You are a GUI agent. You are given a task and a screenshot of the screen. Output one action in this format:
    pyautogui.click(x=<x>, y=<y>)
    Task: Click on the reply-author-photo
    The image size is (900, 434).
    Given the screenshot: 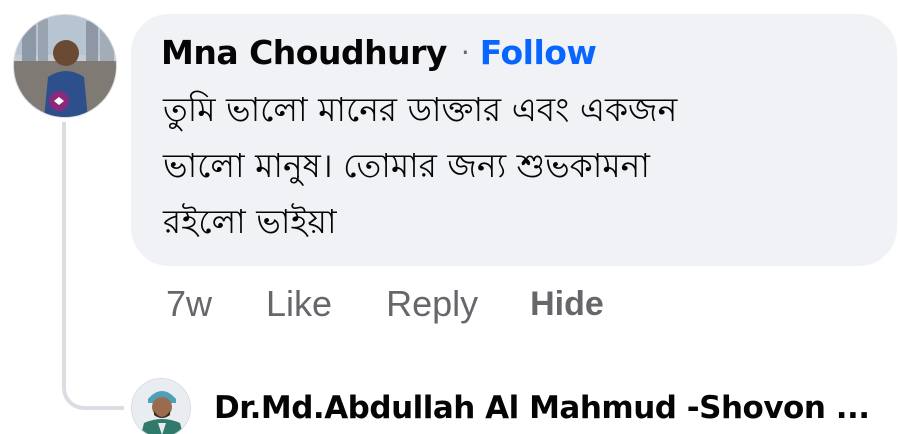 What is the action you would take?
    pyautogui.click(x=161, y=406)
    